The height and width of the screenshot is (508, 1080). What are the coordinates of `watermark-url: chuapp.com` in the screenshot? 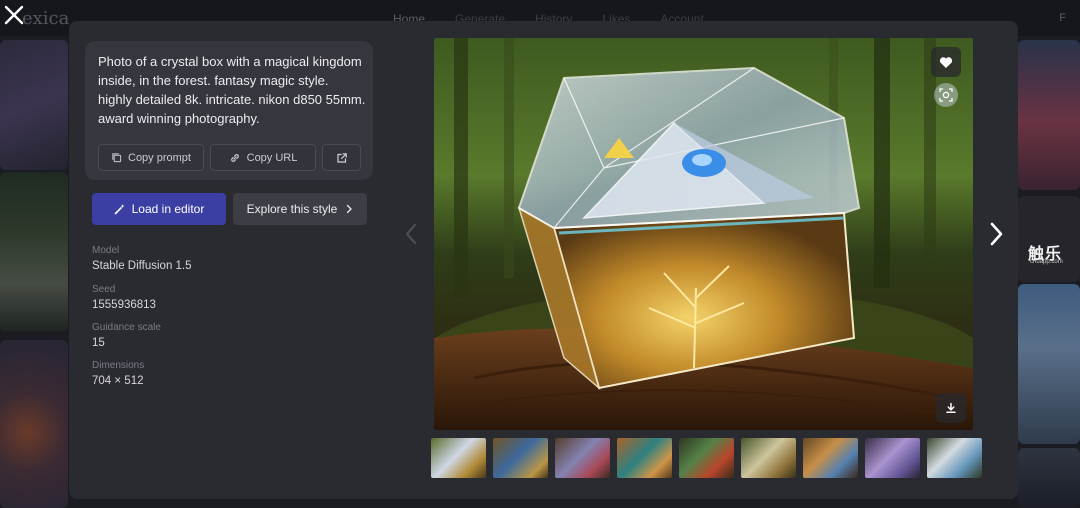 It's located at (1046, 262).